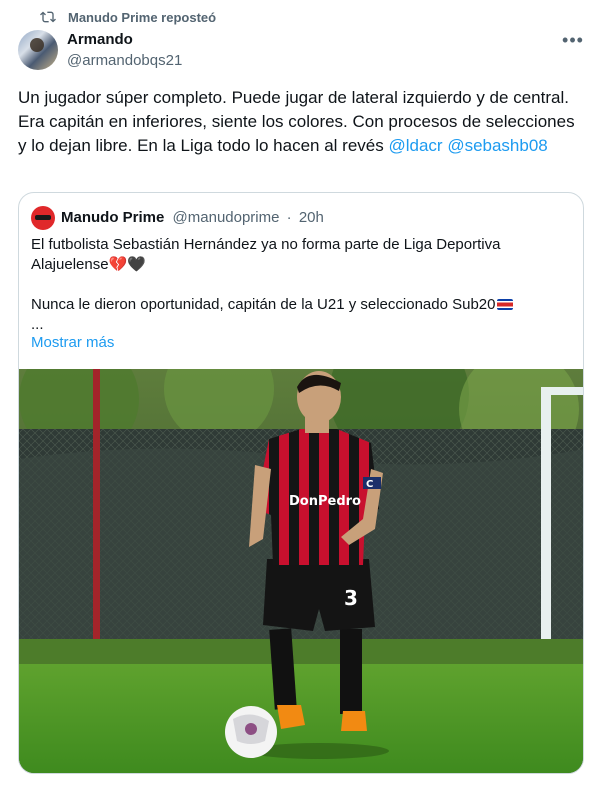  I want to click on quote-timestamp: 20h, so click(311, 217).